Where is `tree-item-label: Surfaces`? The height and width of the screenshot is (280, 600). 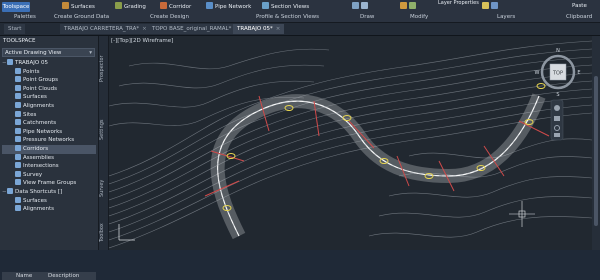 tree-item-label: Surfaces is located at coordinates (35, 200).